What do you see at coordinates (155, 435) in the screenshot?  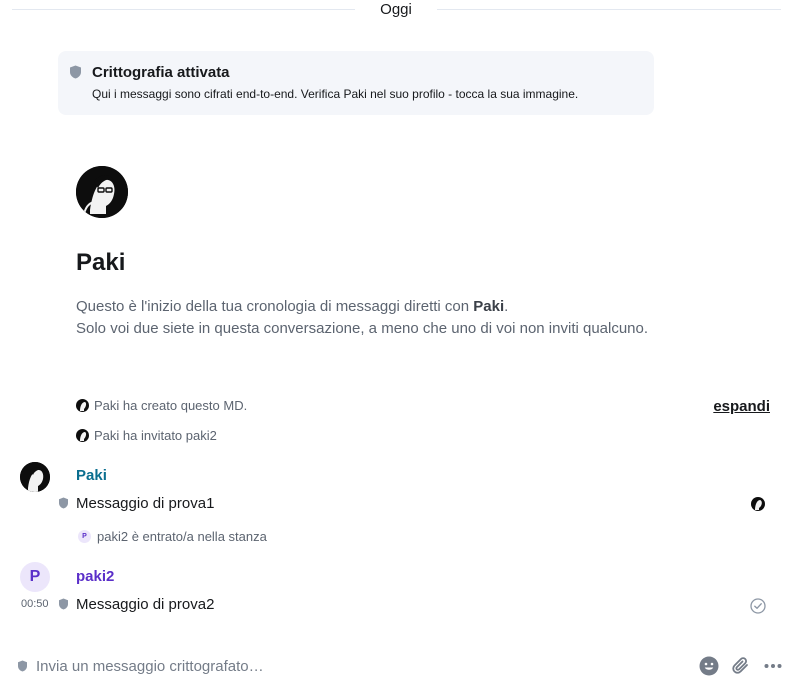 I see `event-text: Paki ha invitato paki2` at bounding box center [155, 435].